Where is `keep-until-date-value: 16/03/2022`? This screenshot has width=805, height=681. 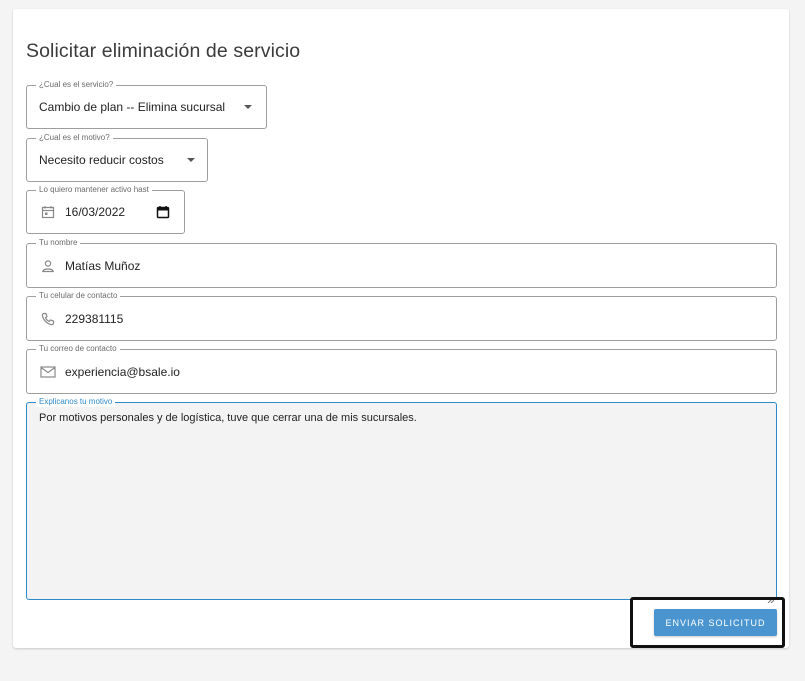
keep-until-date-value: 16/03/2022 is located at coordinates (95, 212).